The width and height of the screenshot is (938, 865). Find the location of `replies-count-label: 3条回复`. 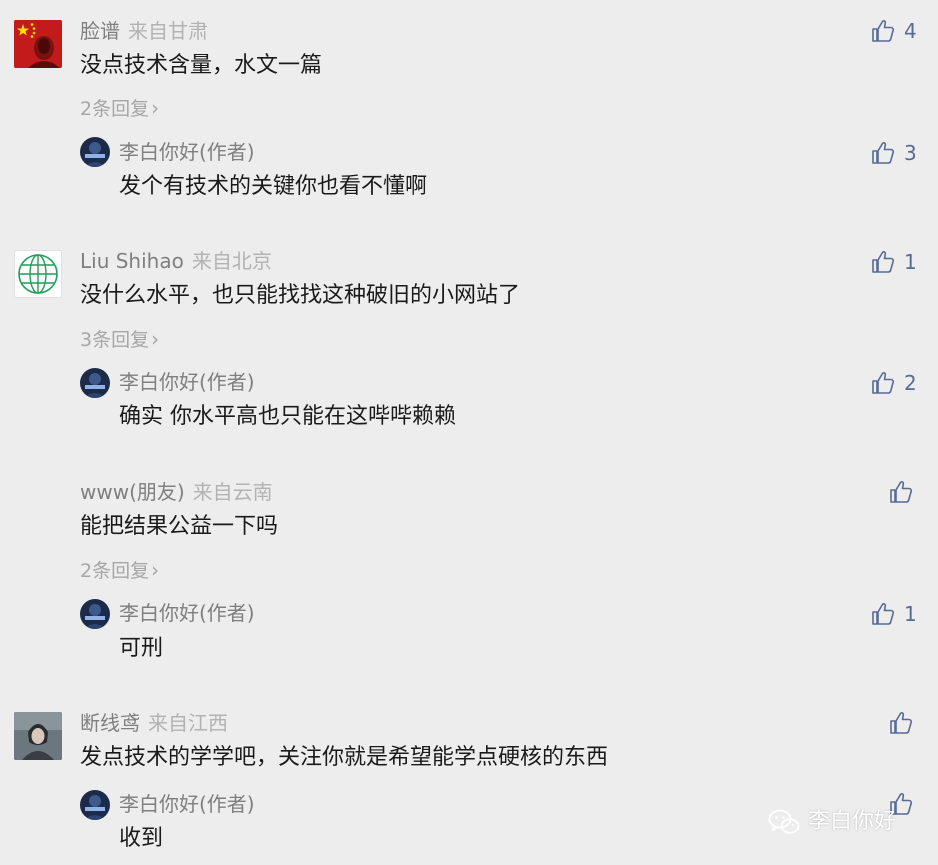

replies-count-label: 3条回复 is located at coordinates (115, 340).